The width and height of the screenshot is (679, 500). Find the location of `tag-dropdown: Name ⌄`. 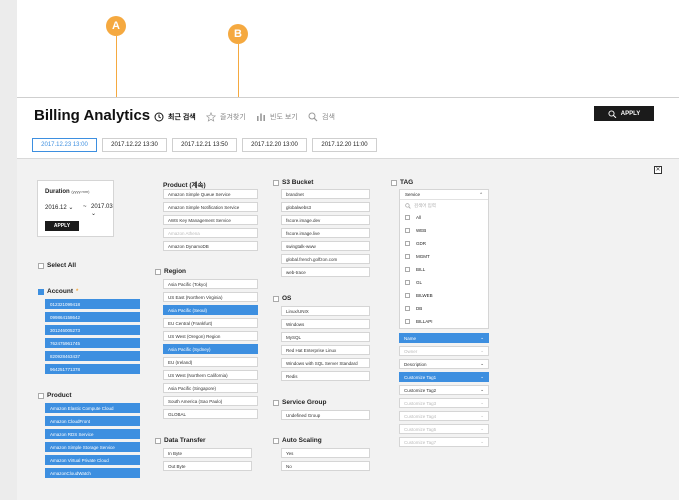

tag-dropdown: Name ⌄ is located at coordinates (444, 338).